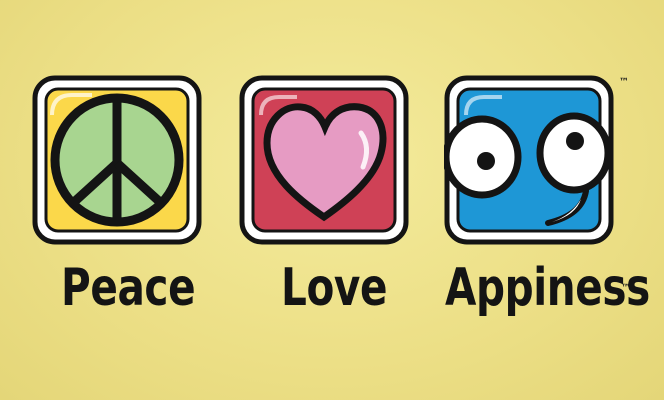 The height and width of the screenshot is (400, 664). I want to click on love-word: Love, so click(334, 288).